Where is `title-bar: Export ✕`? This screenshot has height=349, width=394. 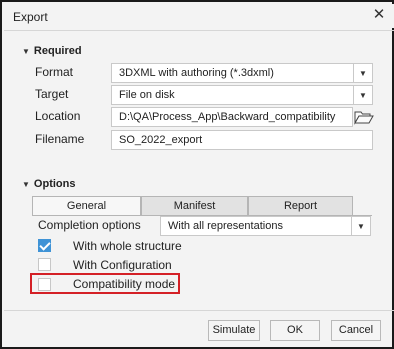
title-bar: Export ✕ is located at coordinates (199, 16).